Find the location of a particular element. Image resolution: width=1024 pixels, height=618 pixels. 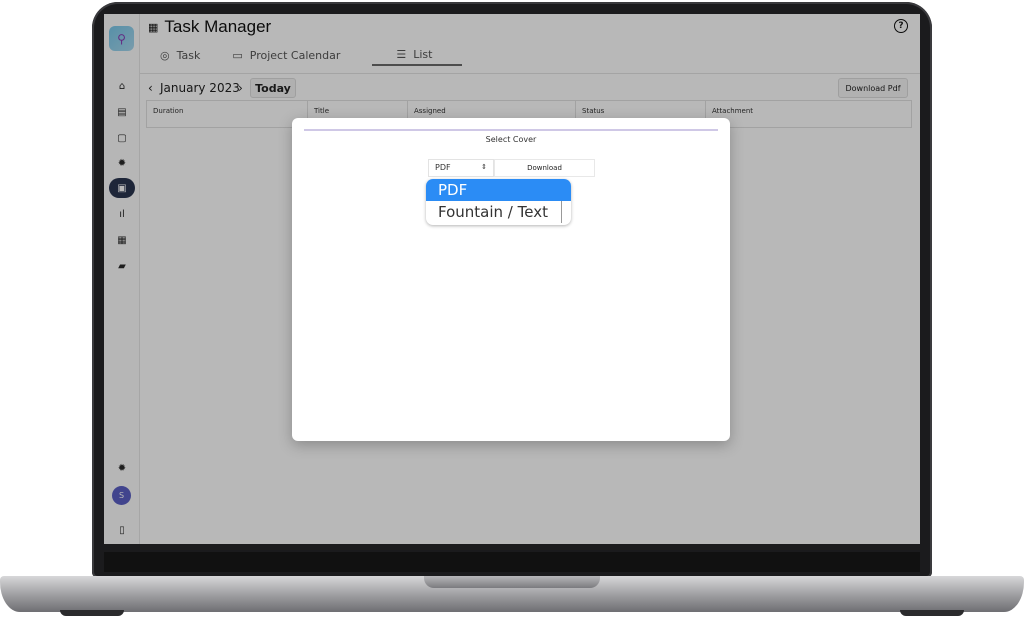

cover-format-dropdown: PDF Fountain / Text is located at coordinates (498, 202).